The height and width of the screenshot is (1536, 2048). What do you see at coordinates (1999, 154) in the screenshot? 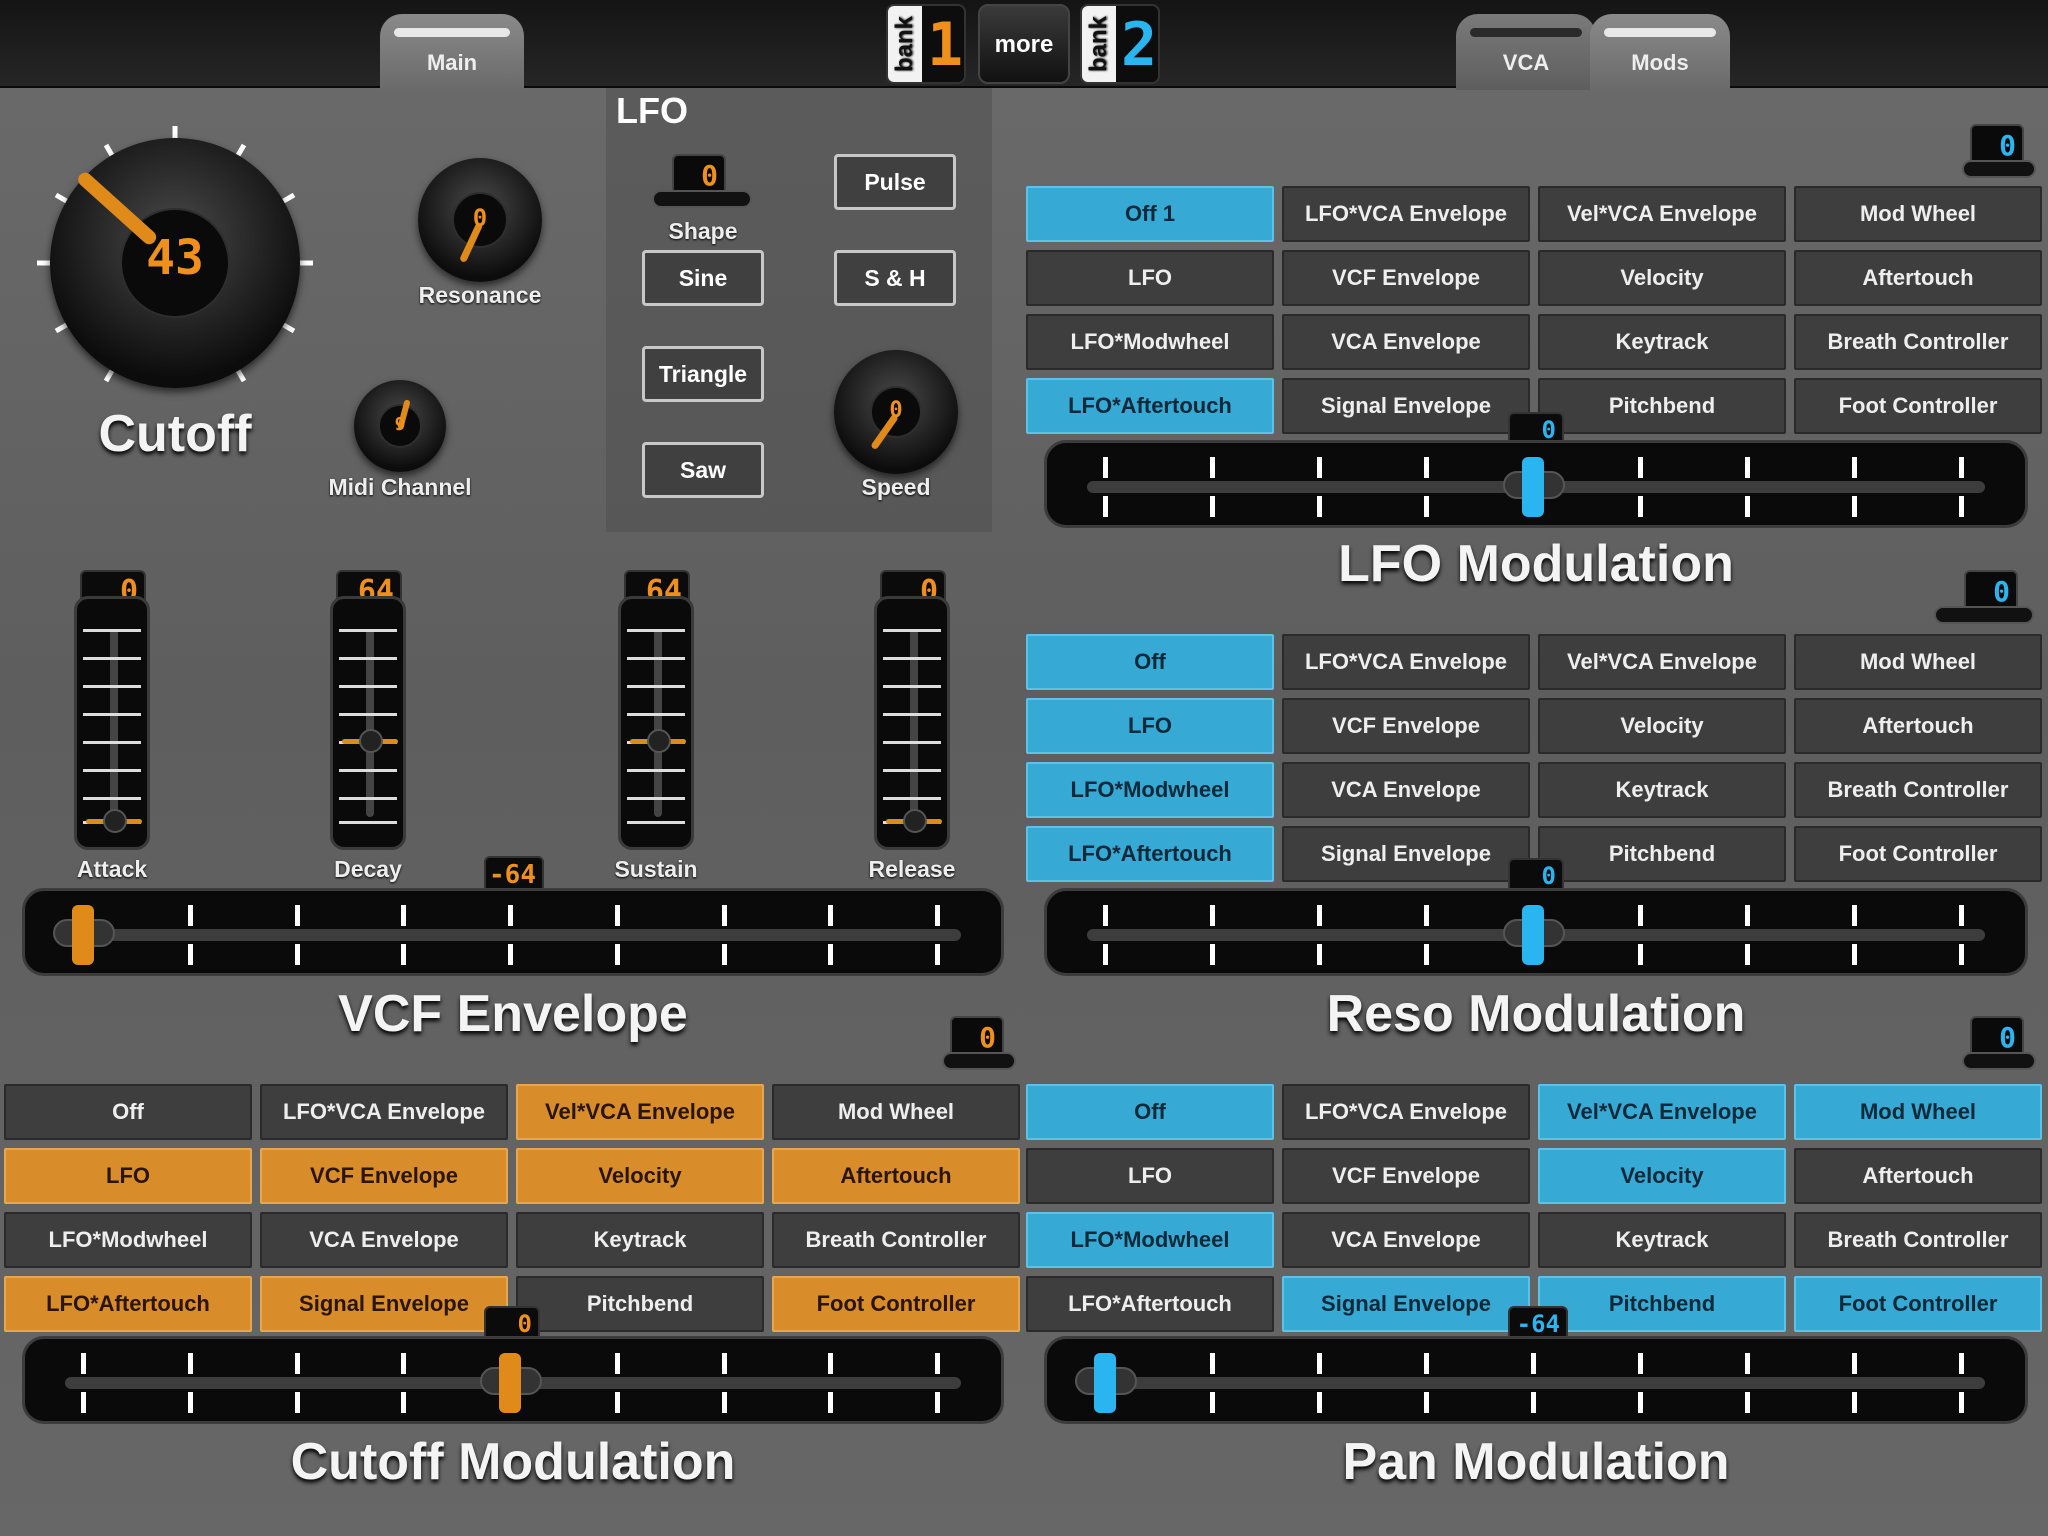
I see `lfo-mod-counter: 0` at bounding box center [1999, 154].